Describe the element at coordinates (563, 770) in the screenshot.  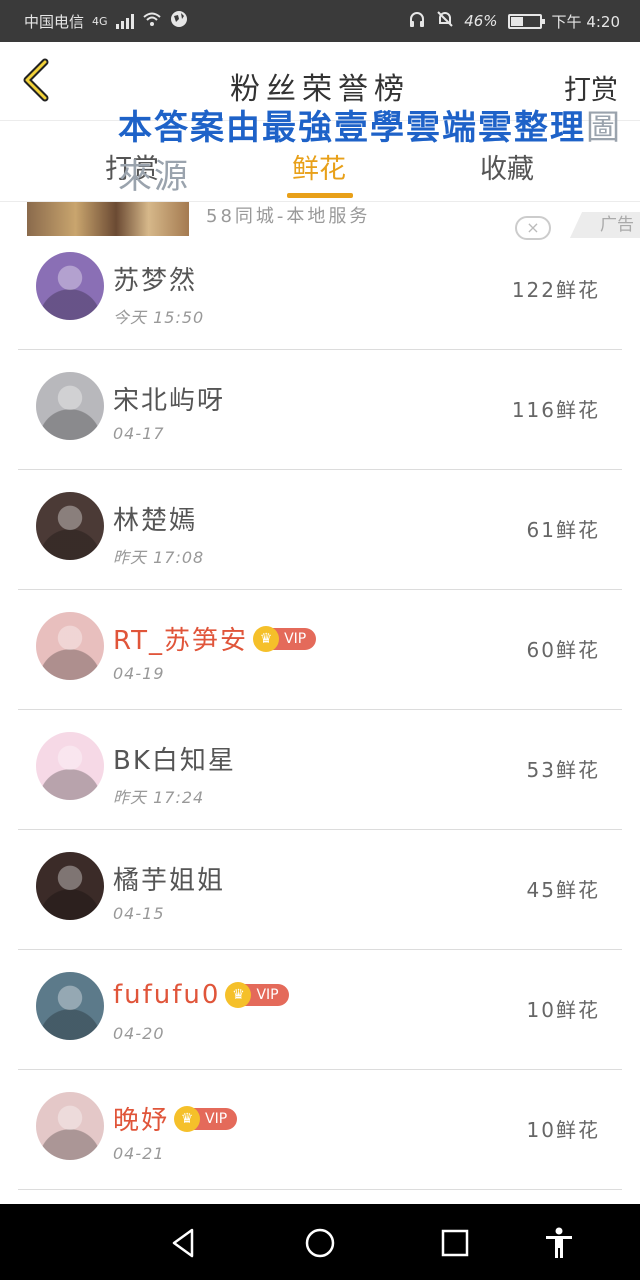
I see `flower-count: 53鲜花` at that location.